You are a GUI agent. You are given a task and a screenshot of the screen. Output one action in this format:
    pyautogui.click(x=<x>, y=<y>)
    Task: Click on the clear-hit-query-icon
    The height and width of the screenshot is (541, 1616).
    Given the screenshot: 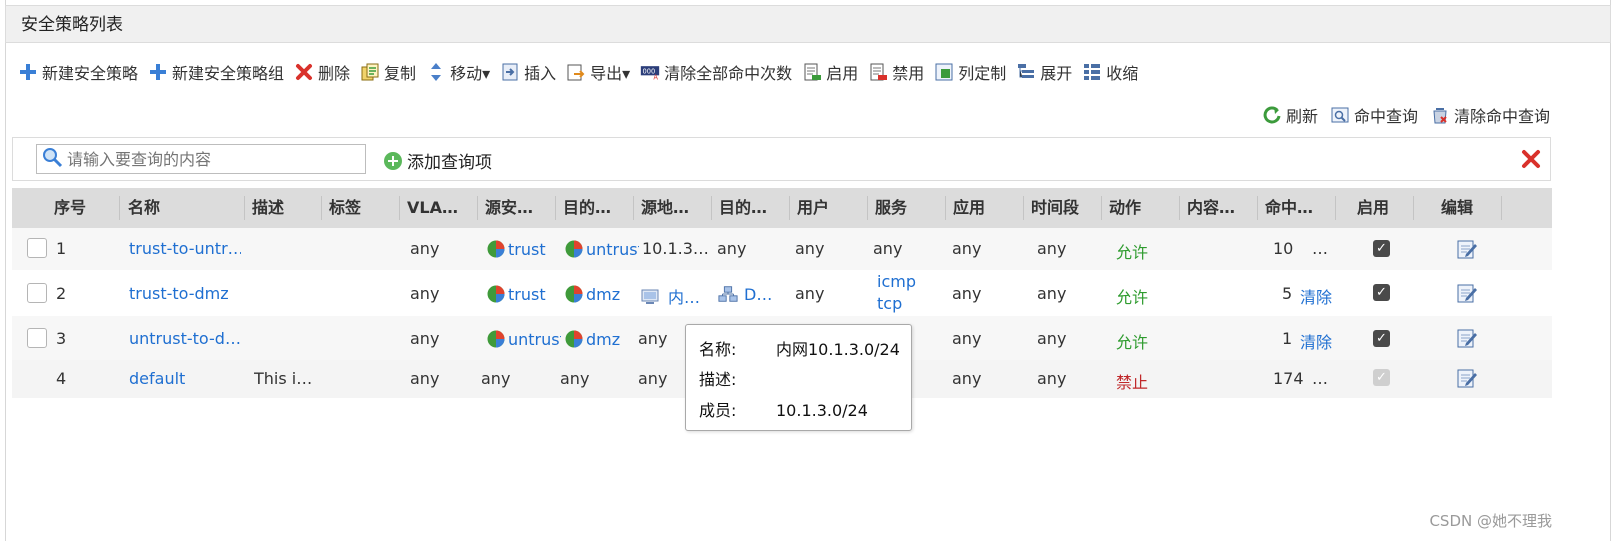 What is the action you would take?
    pyautogui.click(x=1440, y=115)
    